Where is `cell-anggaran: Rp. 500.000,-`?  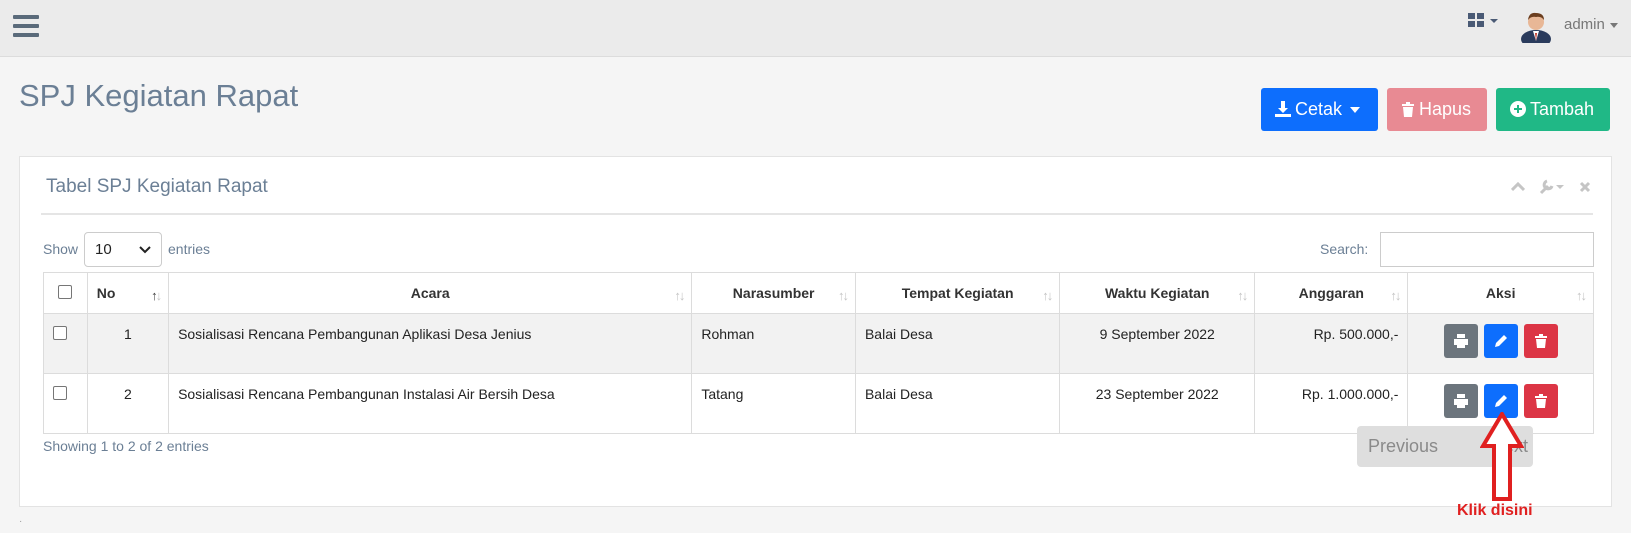 cell-anggaran: Rp. 500.000,- is located at coordinates (1331, 343).